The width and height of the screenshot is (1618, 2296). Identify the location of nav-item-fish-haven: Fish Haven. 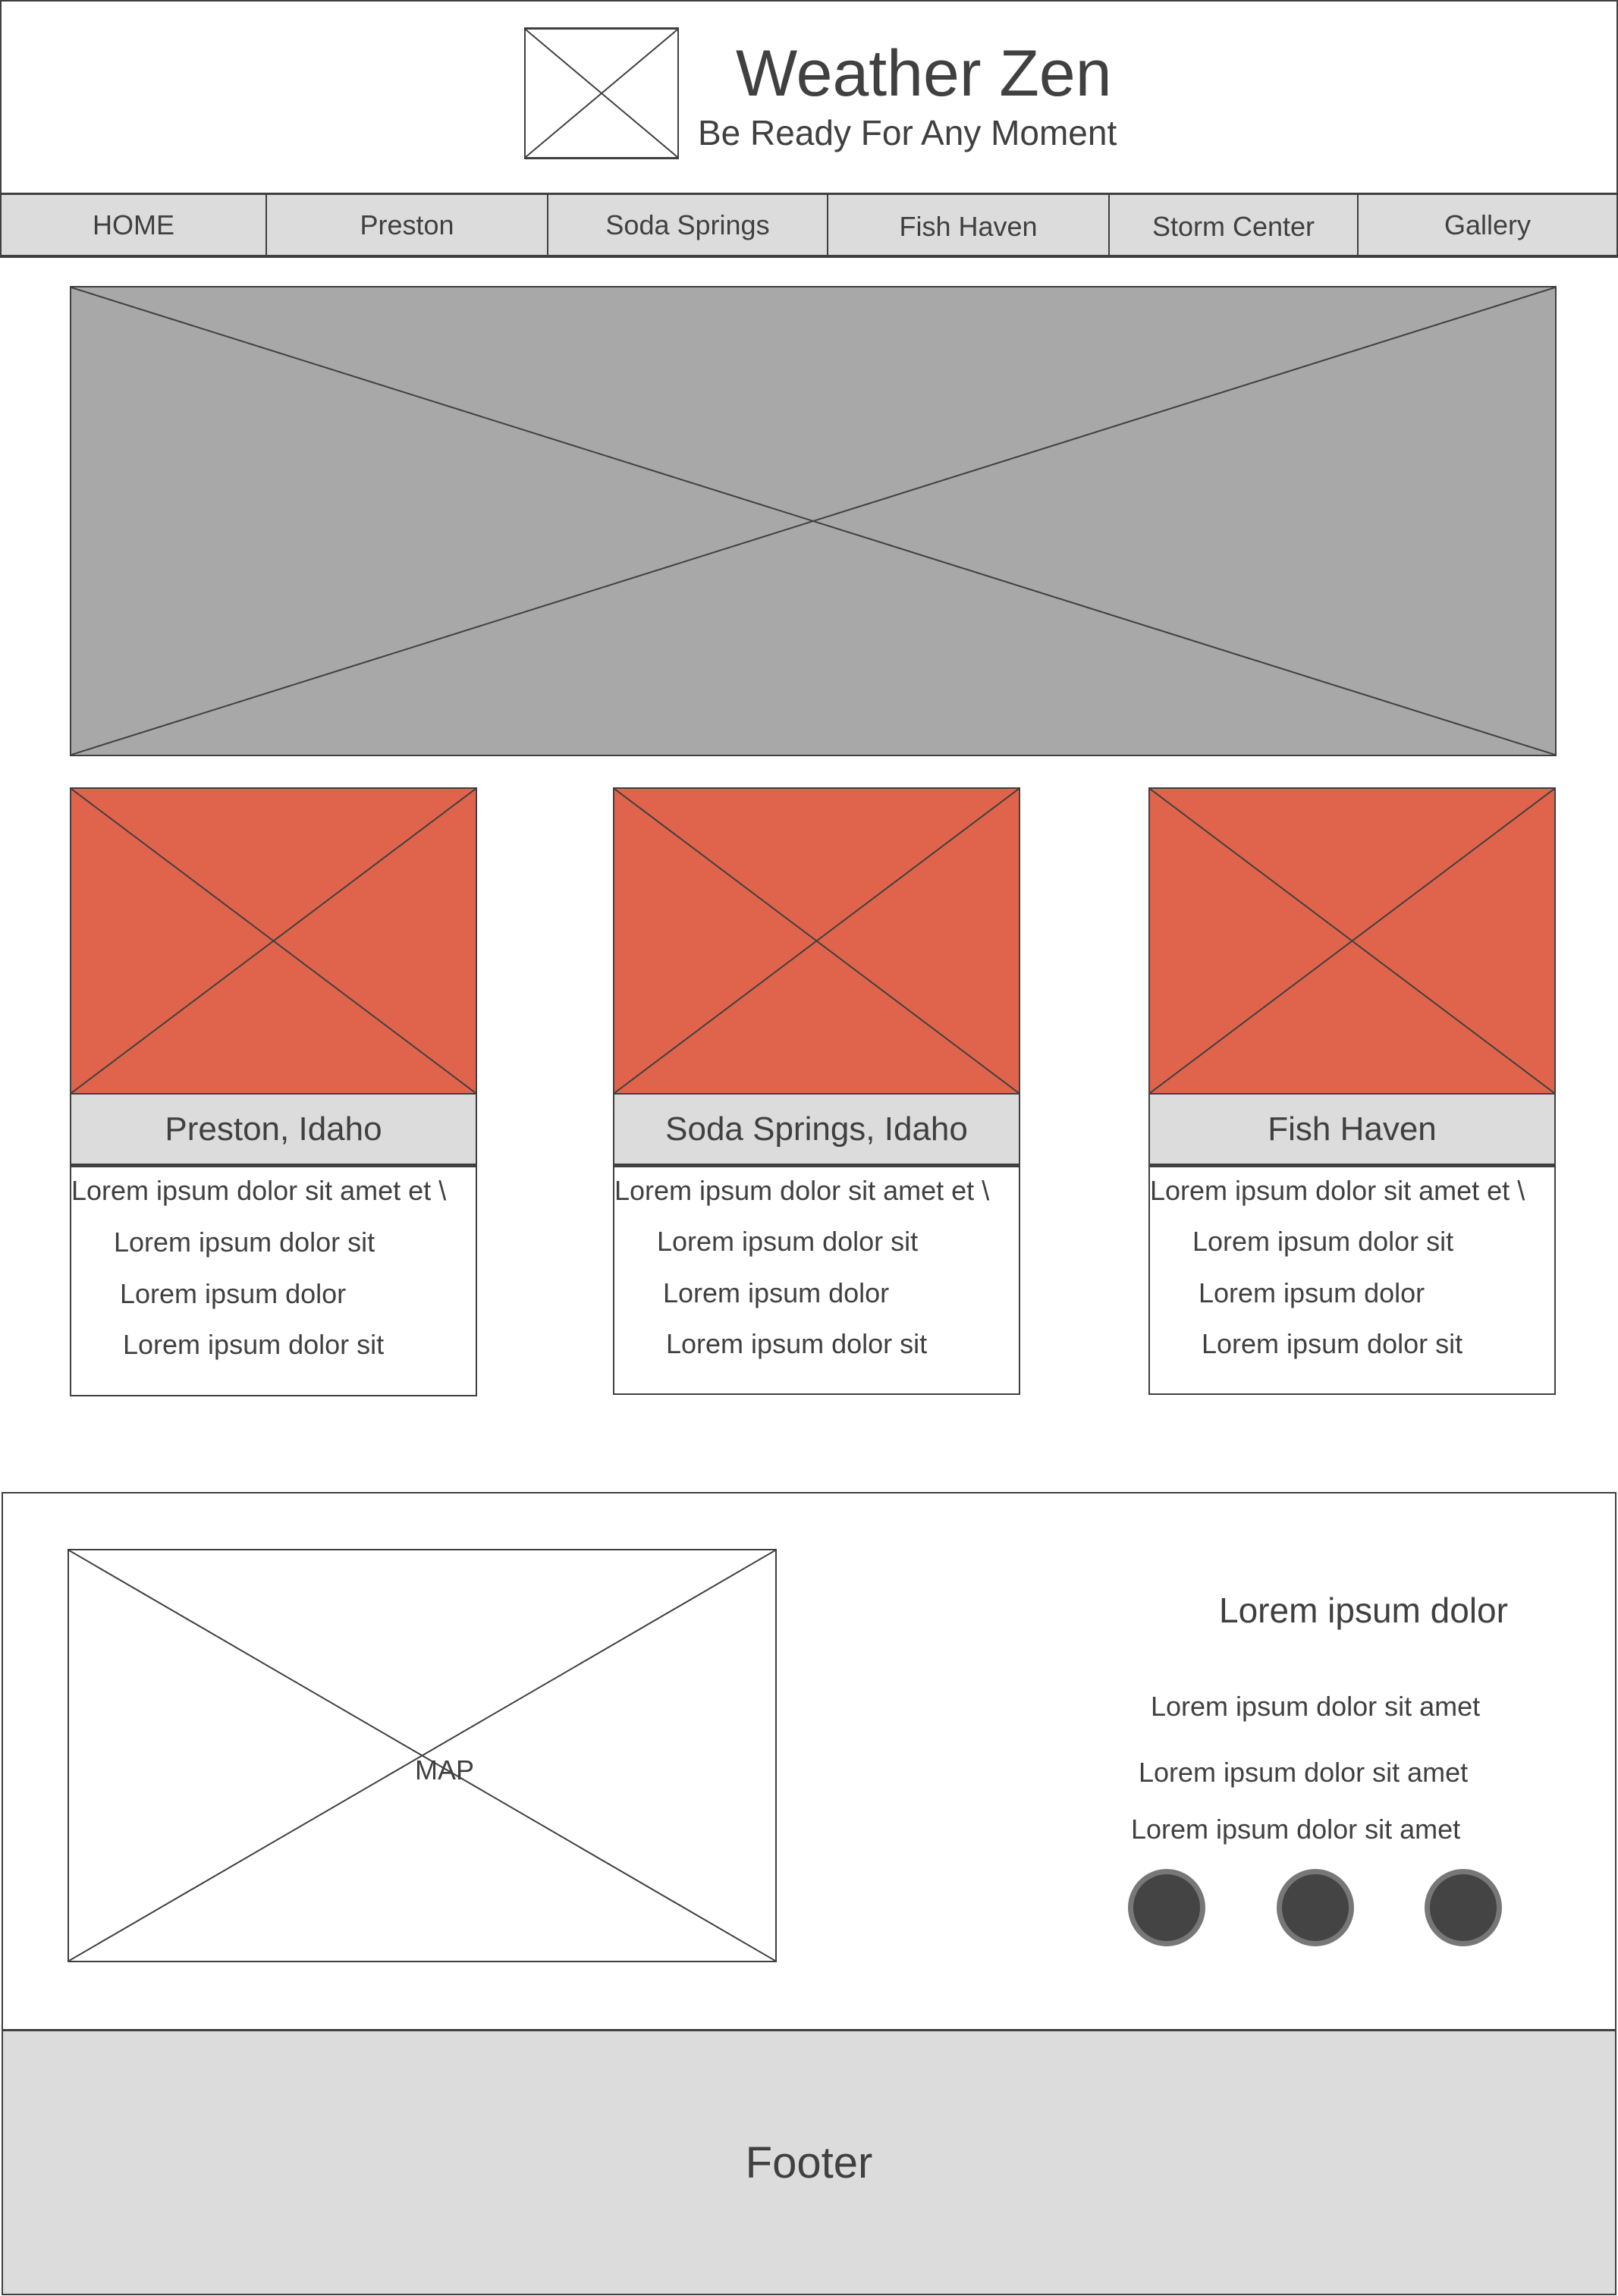
(969, 225).